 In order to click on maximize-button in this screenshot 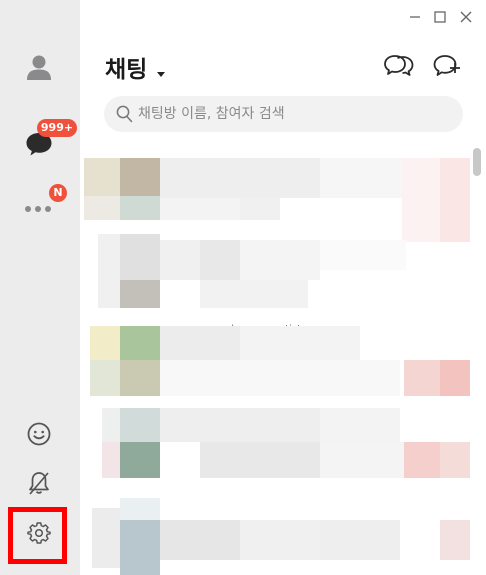, I will do `click(440, 17)`.